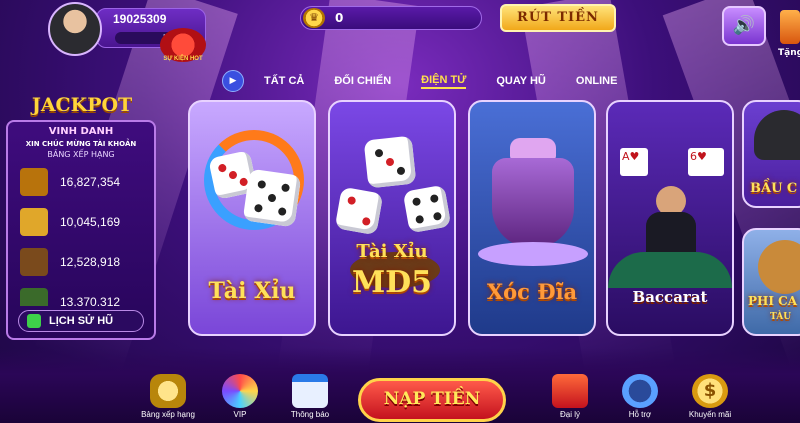  Describe the element at coordinates (314, 18) in the screenshot. I see `crown-icon: ♛` at that location.